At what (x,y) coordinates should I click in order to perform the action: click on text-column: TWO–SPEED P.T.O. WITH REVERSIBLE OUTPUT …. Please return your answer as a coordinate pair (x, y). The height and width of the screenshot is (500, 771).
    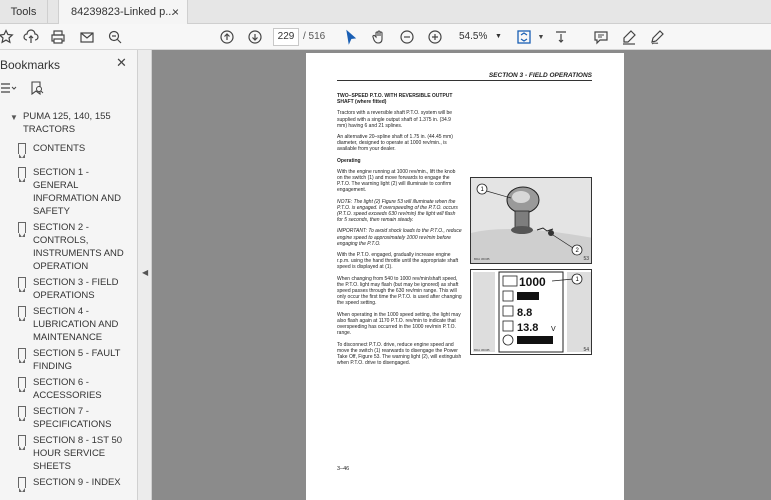
    Looking at the image, I should click on (399, 232).